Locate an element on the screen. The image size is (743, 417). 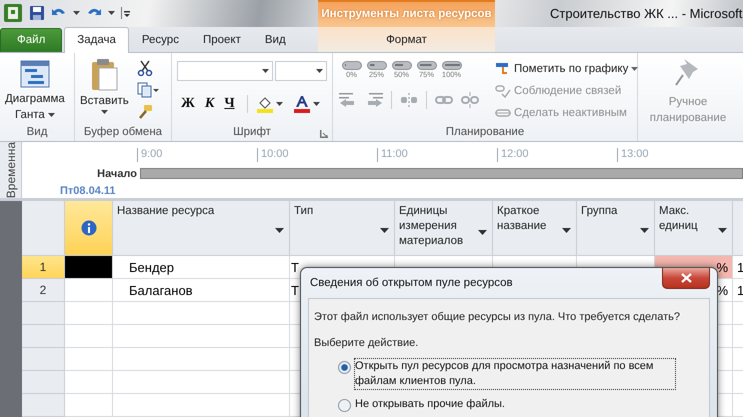
ribbon-tab: Ресурс is located at coordinates (160, 40).